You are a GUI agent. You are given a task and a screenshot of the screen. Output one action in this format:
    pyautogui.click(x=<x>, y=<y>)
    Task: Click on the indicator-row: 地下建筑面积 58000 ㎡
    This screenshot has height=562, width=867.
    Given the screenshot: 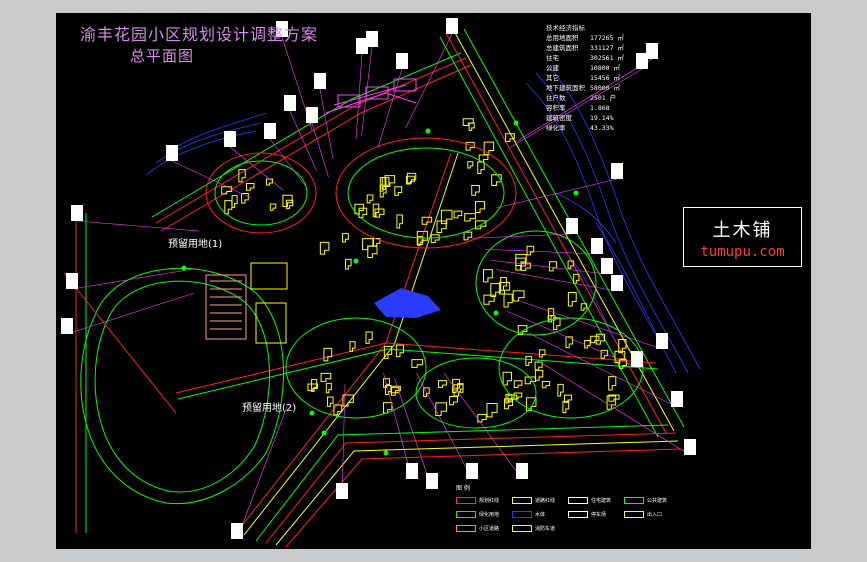 What is the action you would take?
    pyautogui.click(x=616, y=88)
    